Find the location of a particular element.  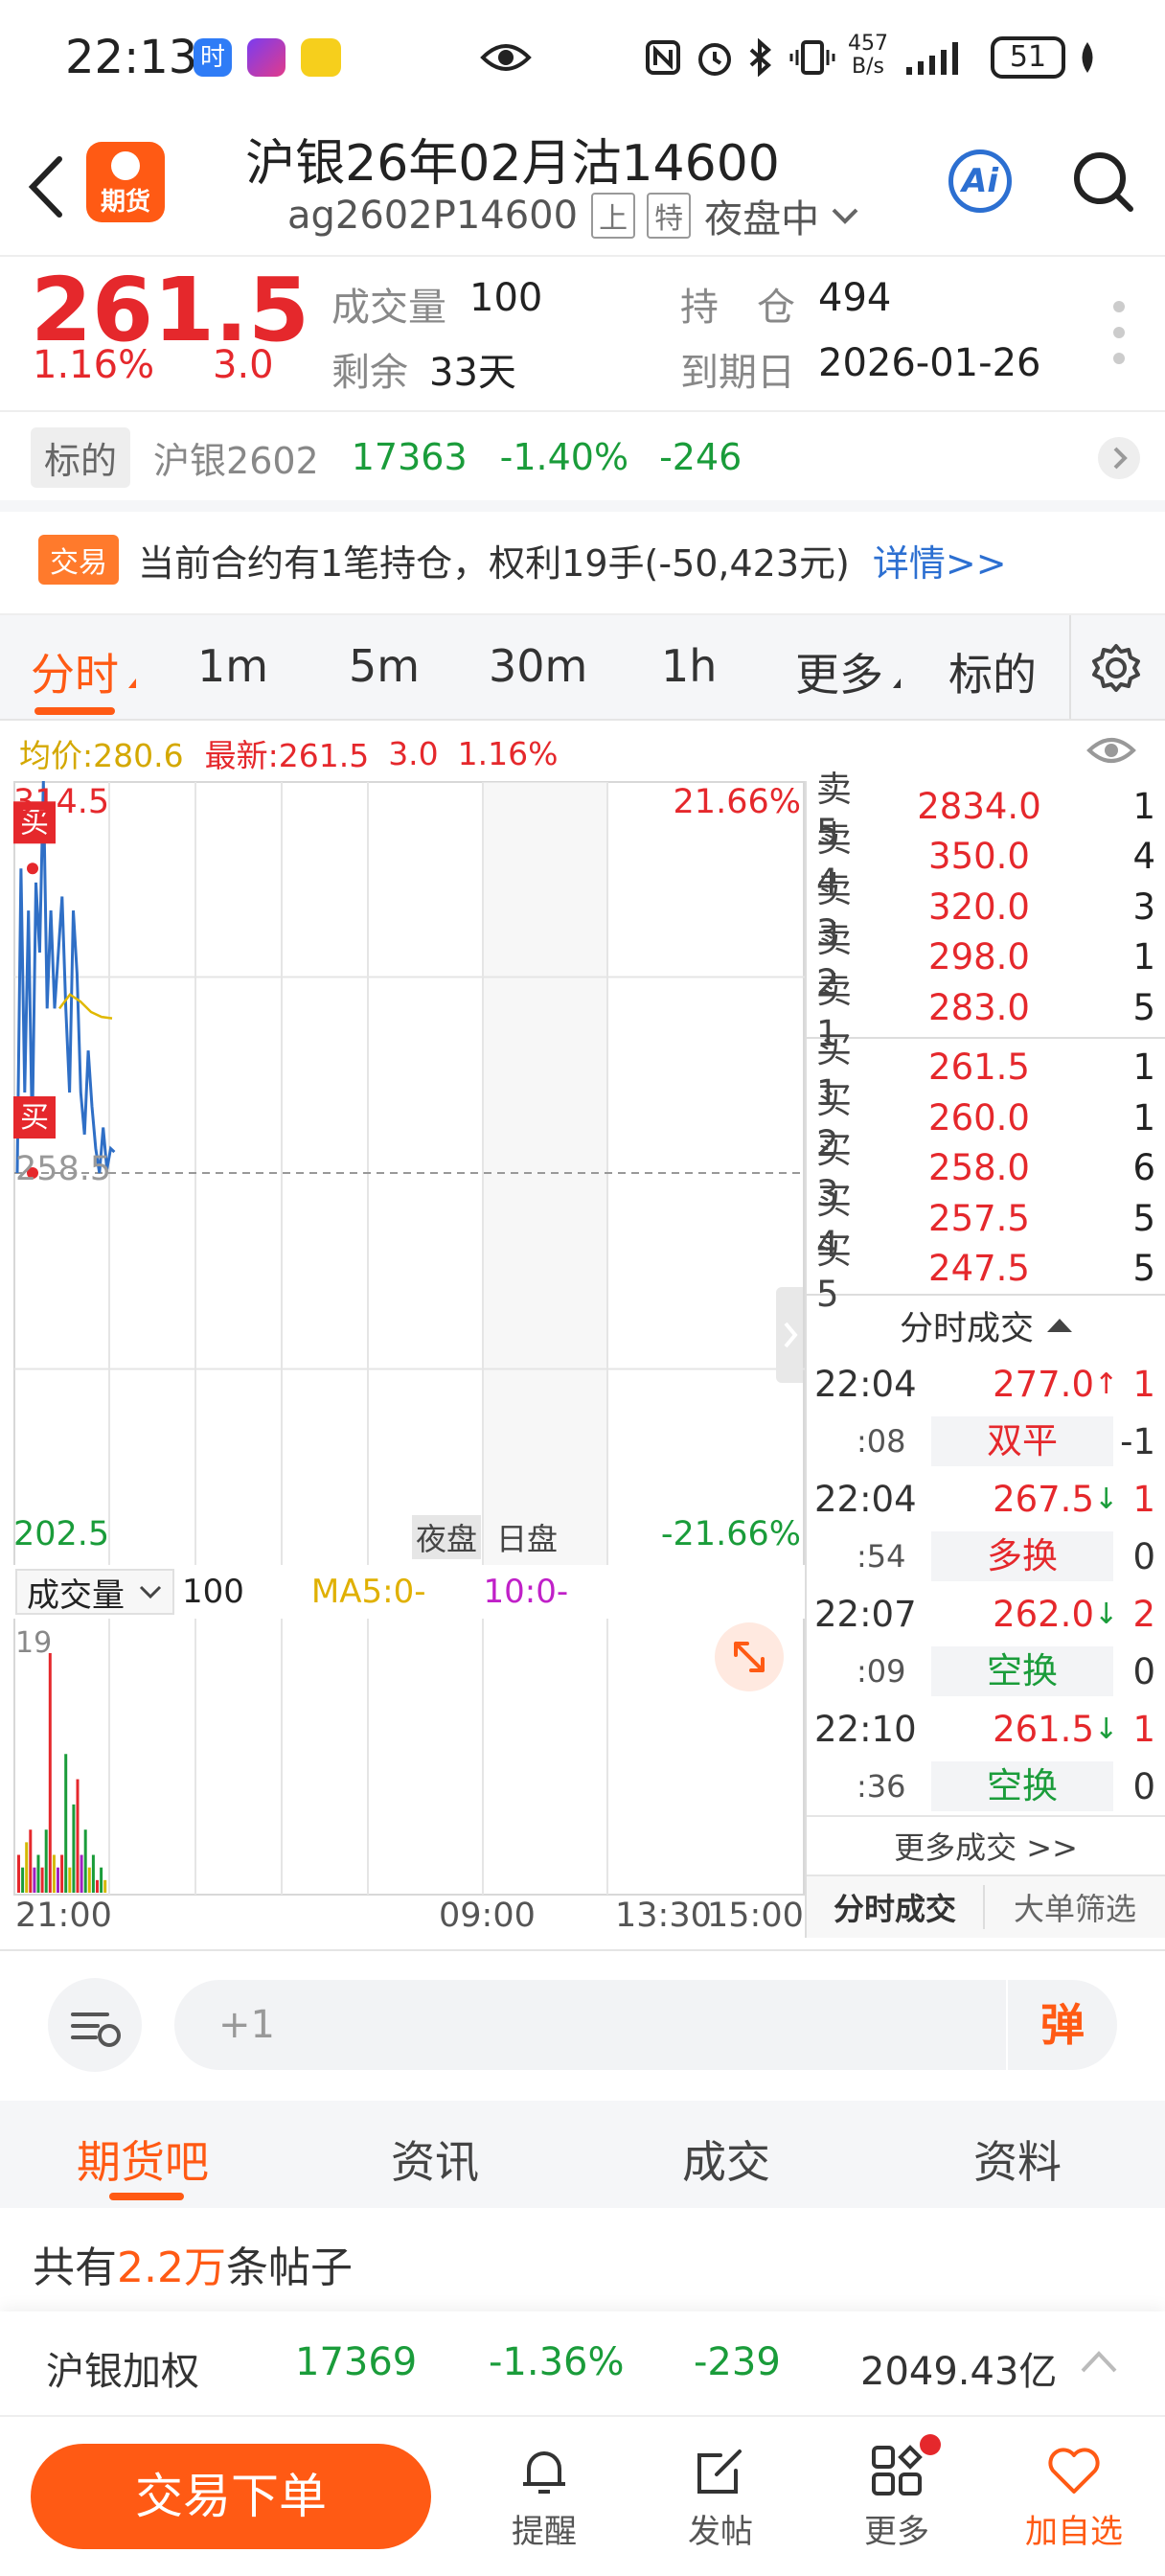

volume-selector-label: 成交量 is located at coordinates (76, 1595).